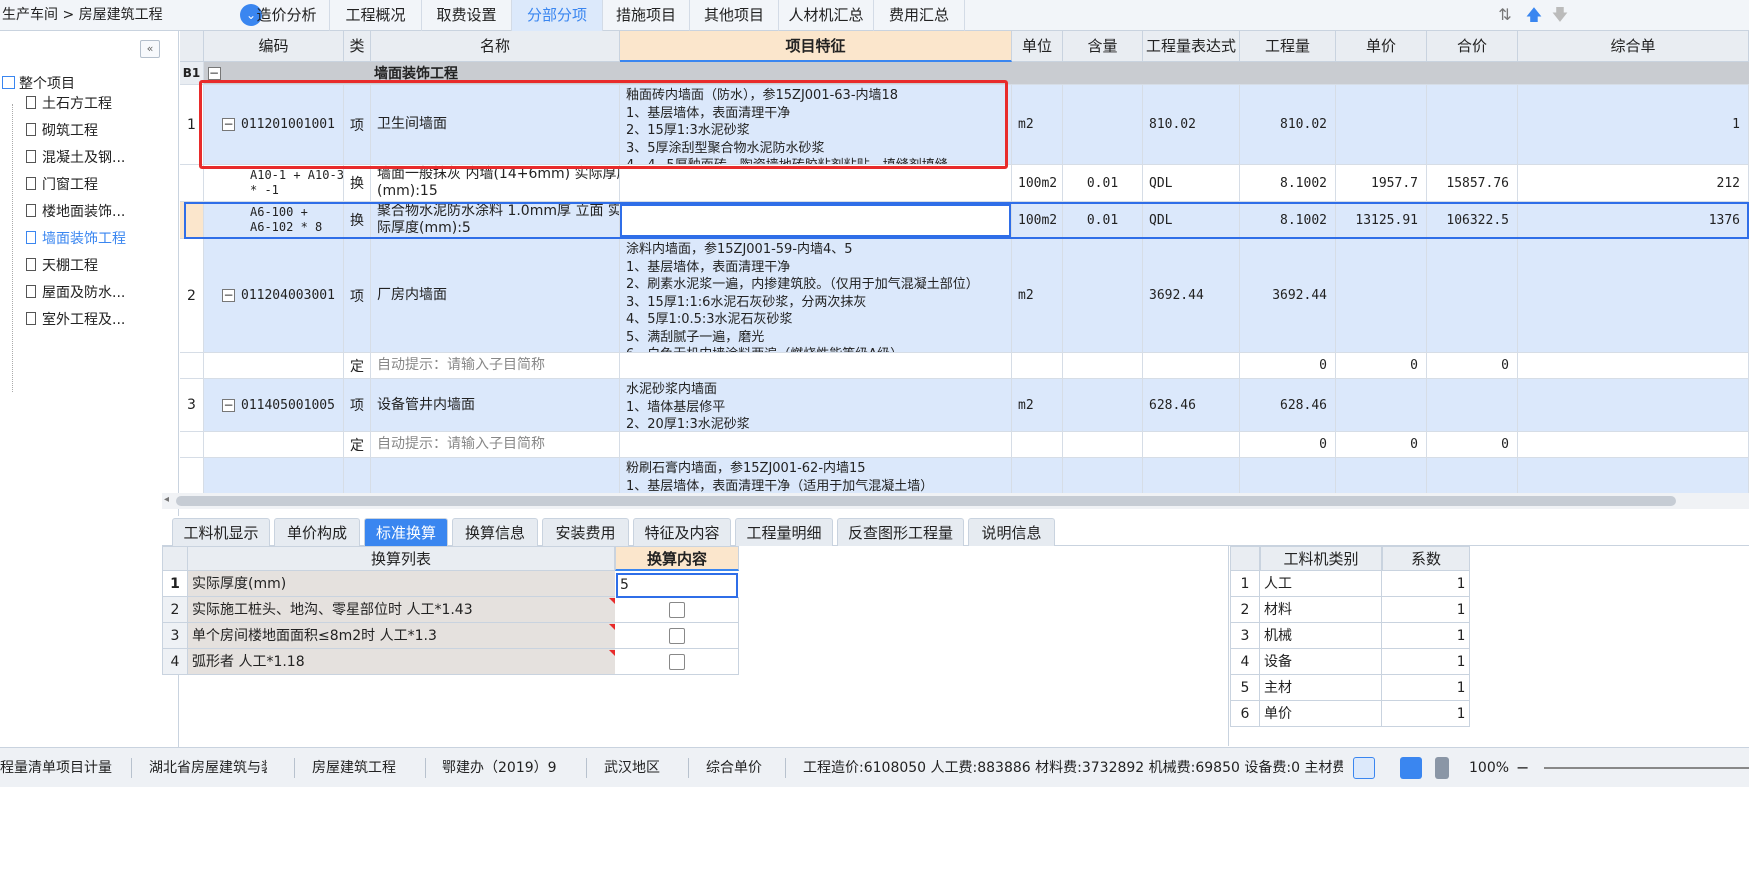  What do you see at coordinates (585, 532) in the screenshot?
I see `bottom-tab-5: 安装费用` at bounding box center [585, 532].